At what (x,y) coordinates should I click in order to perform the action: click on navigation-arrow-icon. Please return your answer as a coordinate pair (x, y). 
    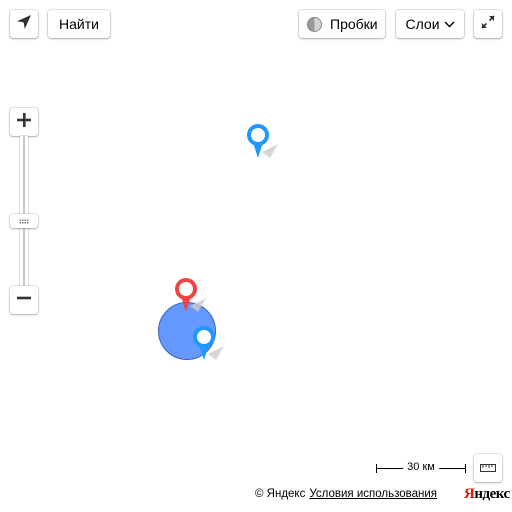
    Looking at the image, I should click on (24, 24).